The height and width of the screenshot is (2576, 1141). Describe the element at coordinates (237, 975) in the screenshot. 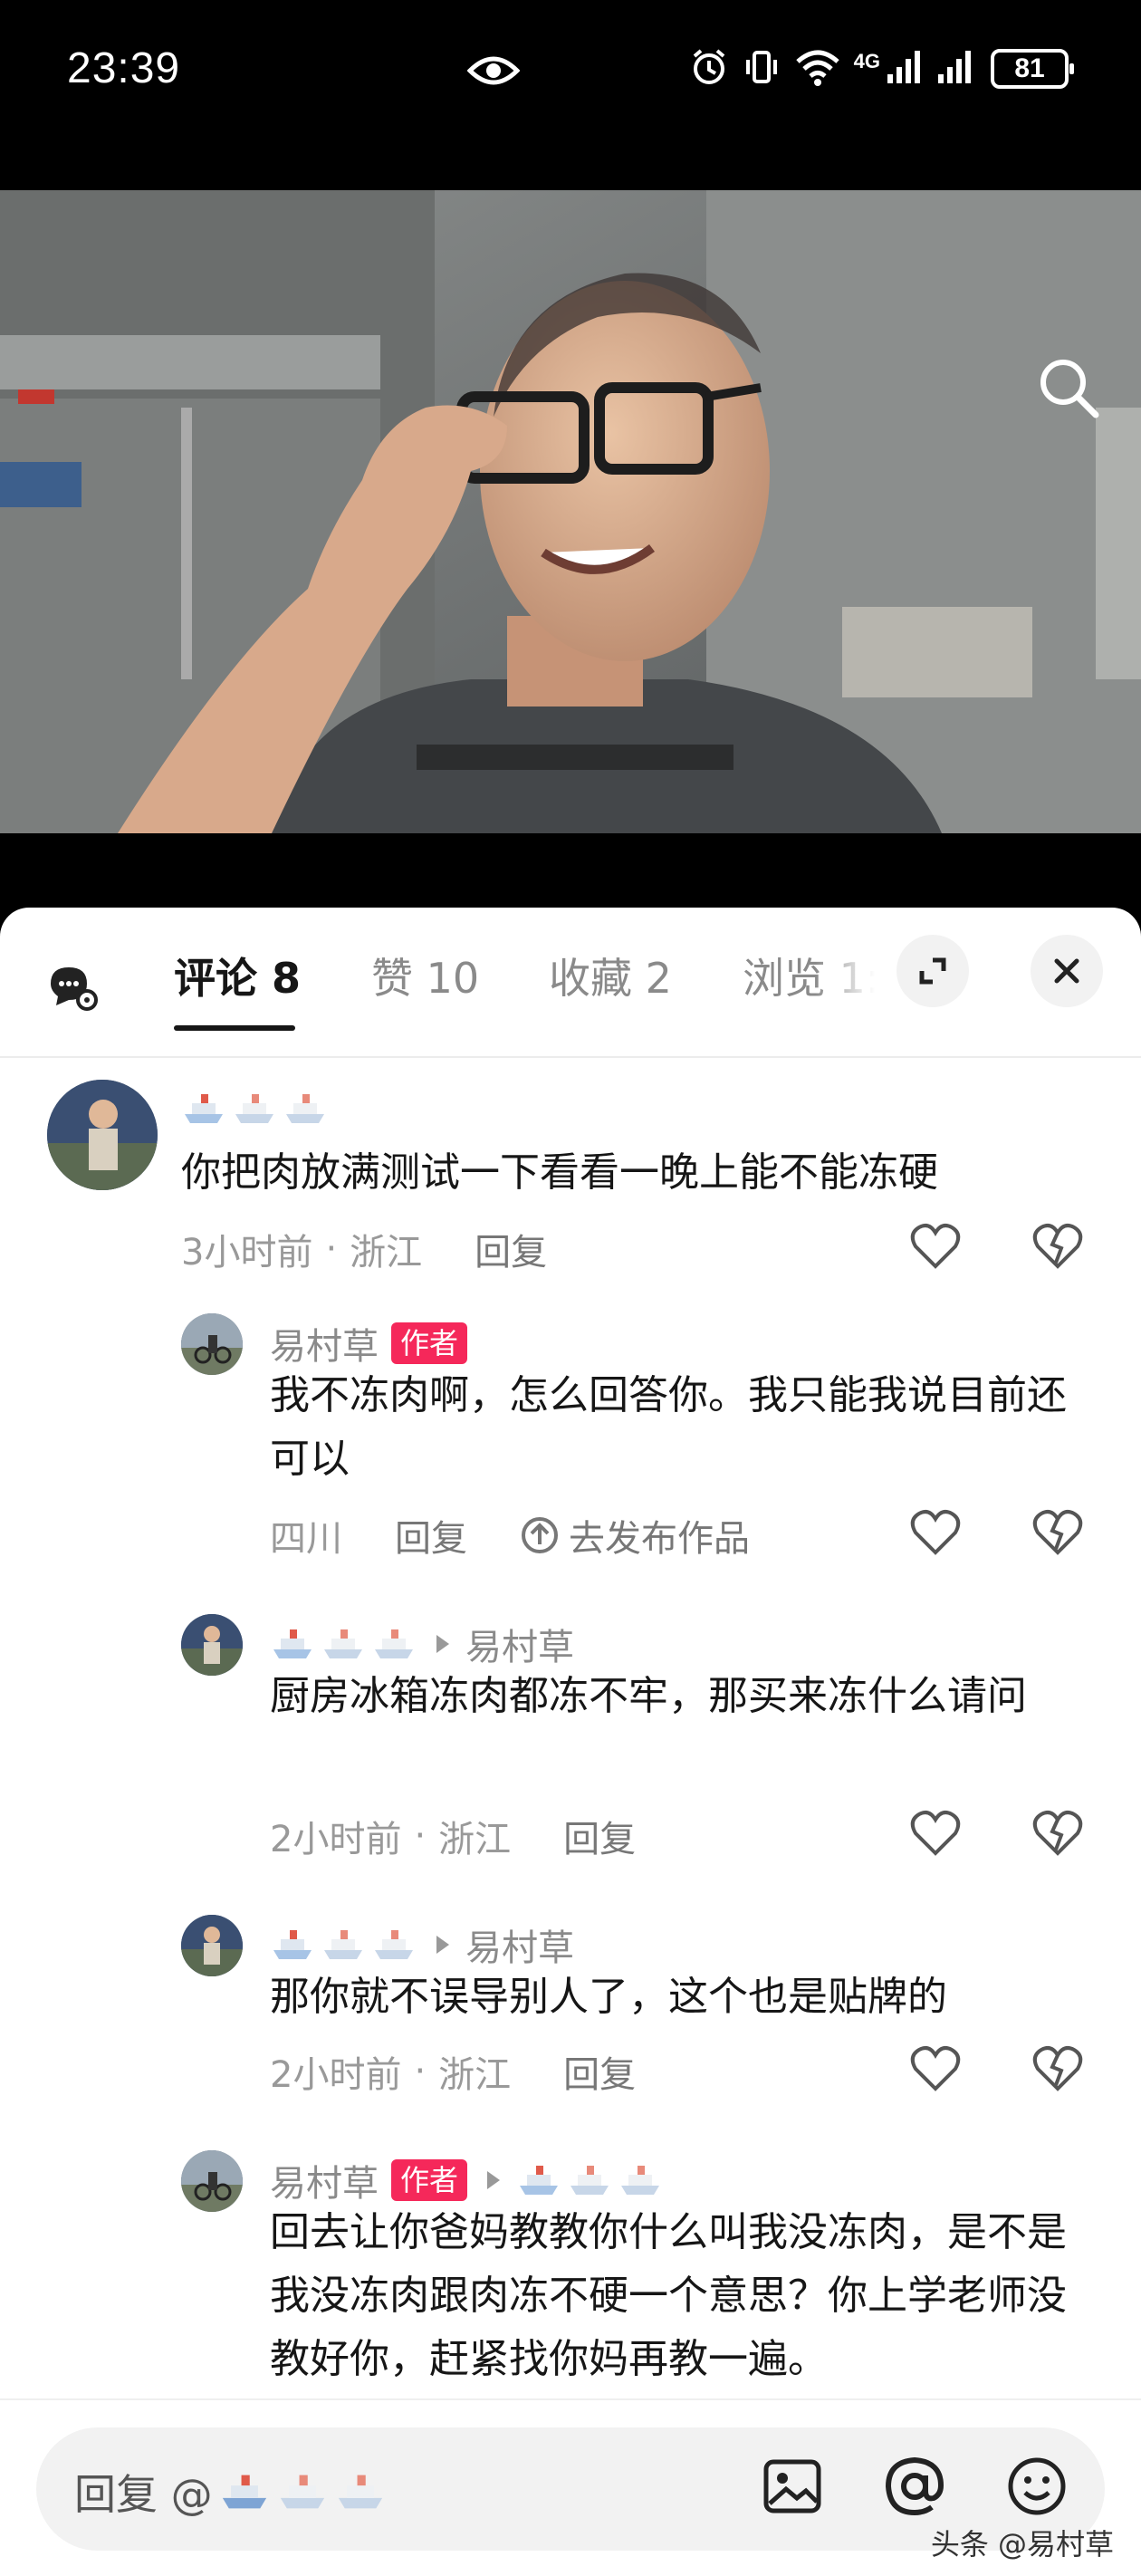

I see `tab-comments: 评论 8` at that location.